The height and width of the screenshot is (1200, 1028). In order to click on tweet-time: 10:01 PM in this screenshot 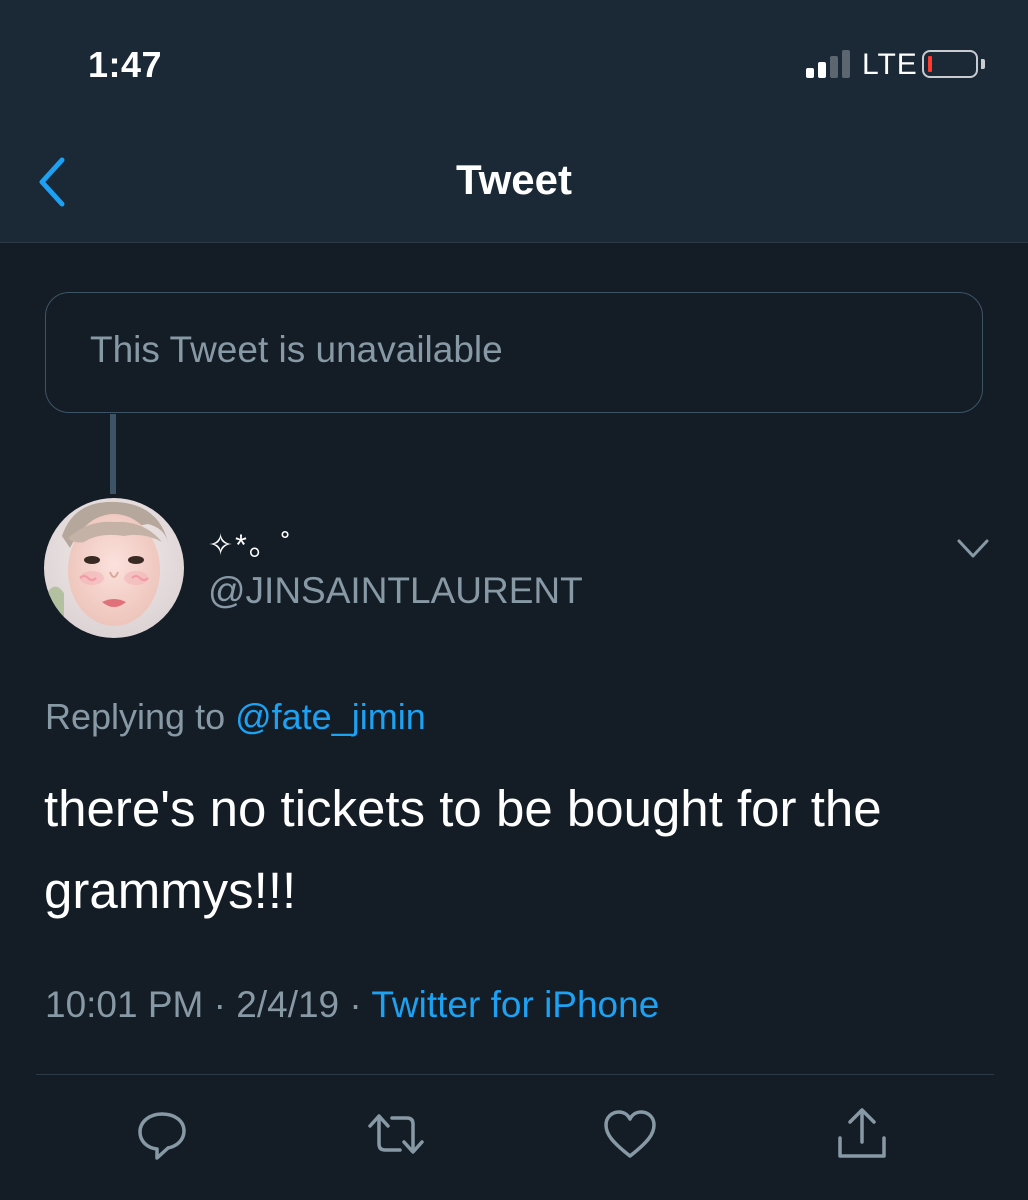, I will do `click(124, 1004)`.